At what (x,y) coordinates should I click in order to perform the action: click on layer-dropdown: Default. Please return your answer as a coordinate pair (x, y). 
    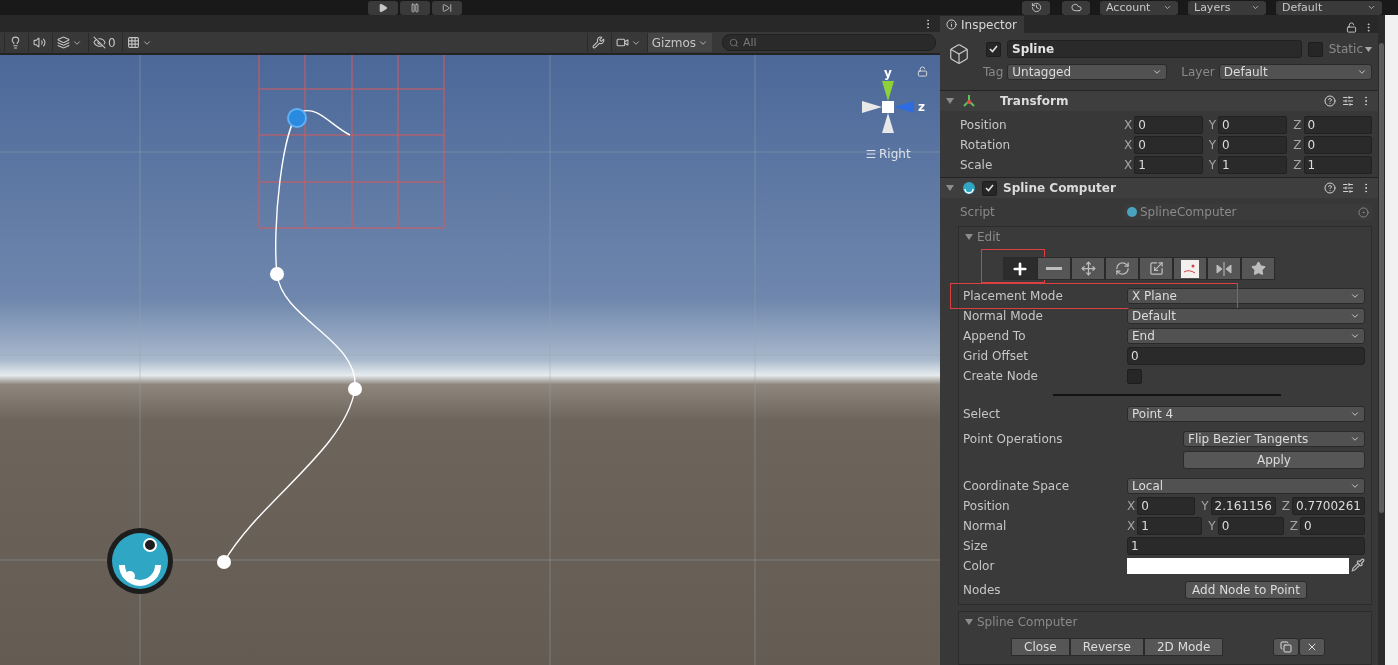
    Looking at the image, I should click on (1295, 72).